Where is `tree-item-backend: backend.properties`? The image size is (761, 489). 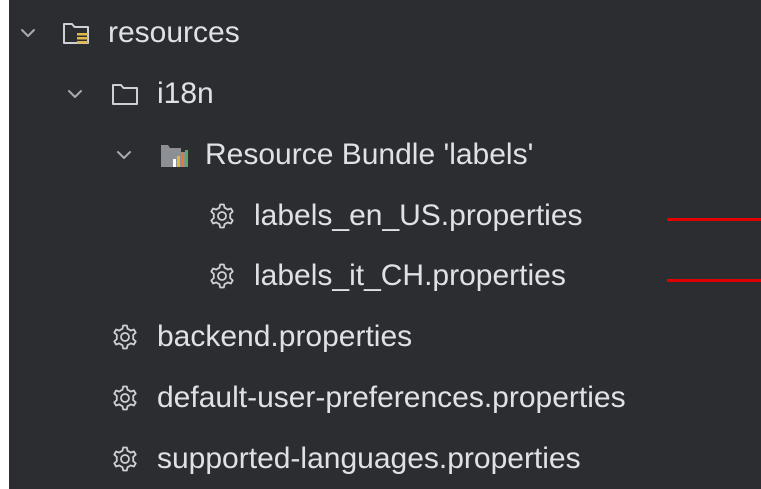 tree-item-backend: backend.properties is located at coordinates (385, 337).